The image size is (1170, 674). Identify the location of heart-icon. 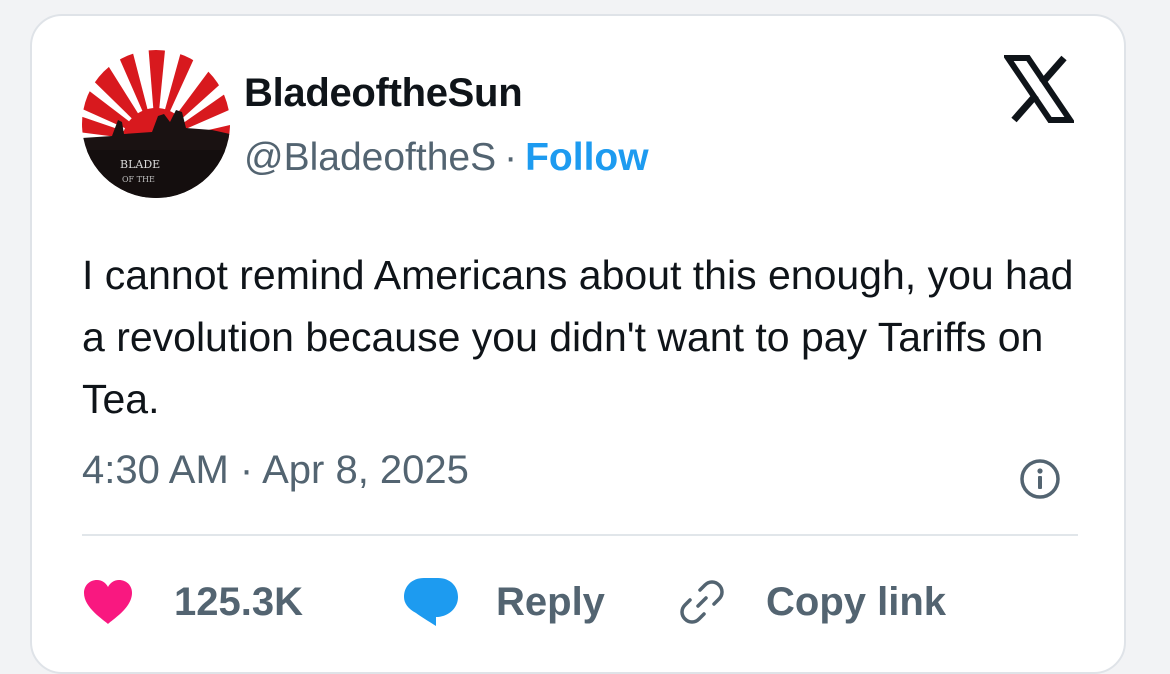
(108, 602).